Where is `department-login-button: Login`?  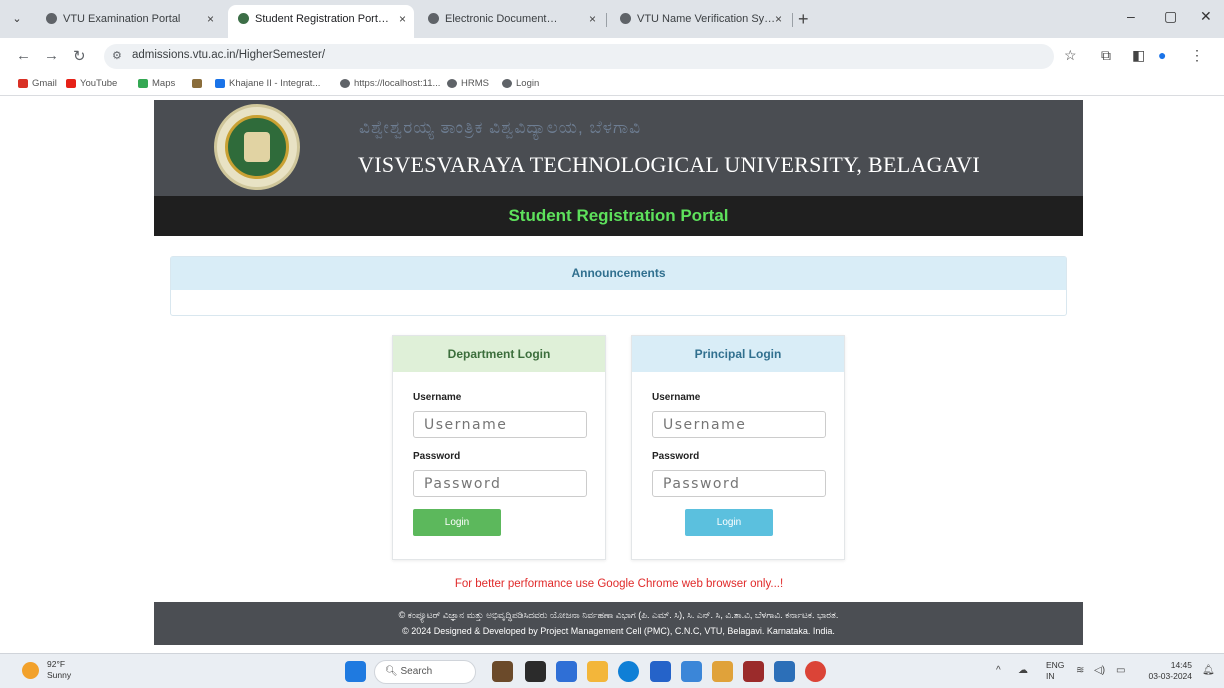 department-login-button: Login is located at coordinates (457, 522).